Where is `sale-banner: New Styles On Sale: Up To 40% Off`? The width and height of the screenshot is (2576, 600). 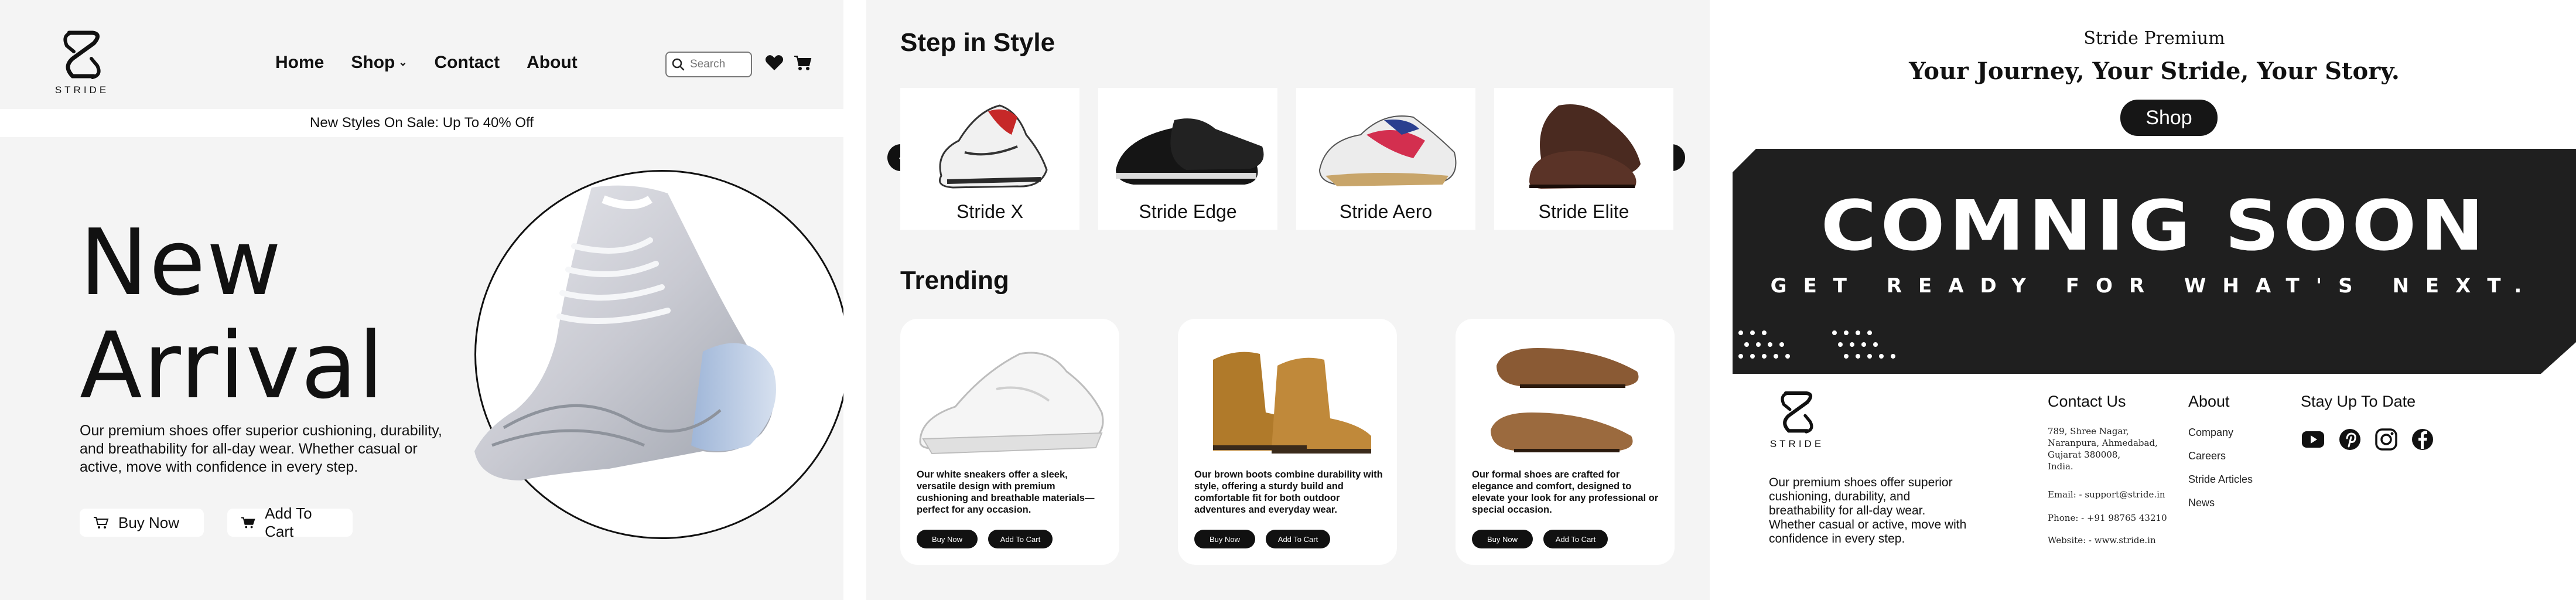
sale-banner: New Styles On Sale: Up To 40% Off is located at coordinates (421, 123).